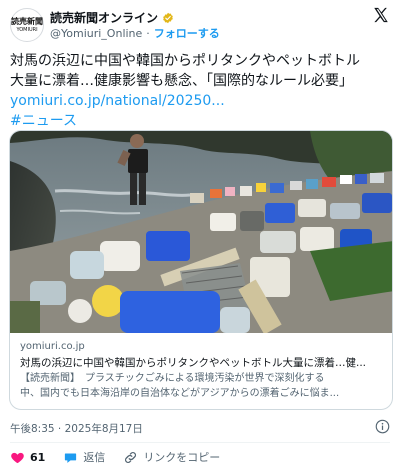 The image size is (400, 465). I want to click on action-bar: 61 返信 リンクをコピー, so click(124, 457).